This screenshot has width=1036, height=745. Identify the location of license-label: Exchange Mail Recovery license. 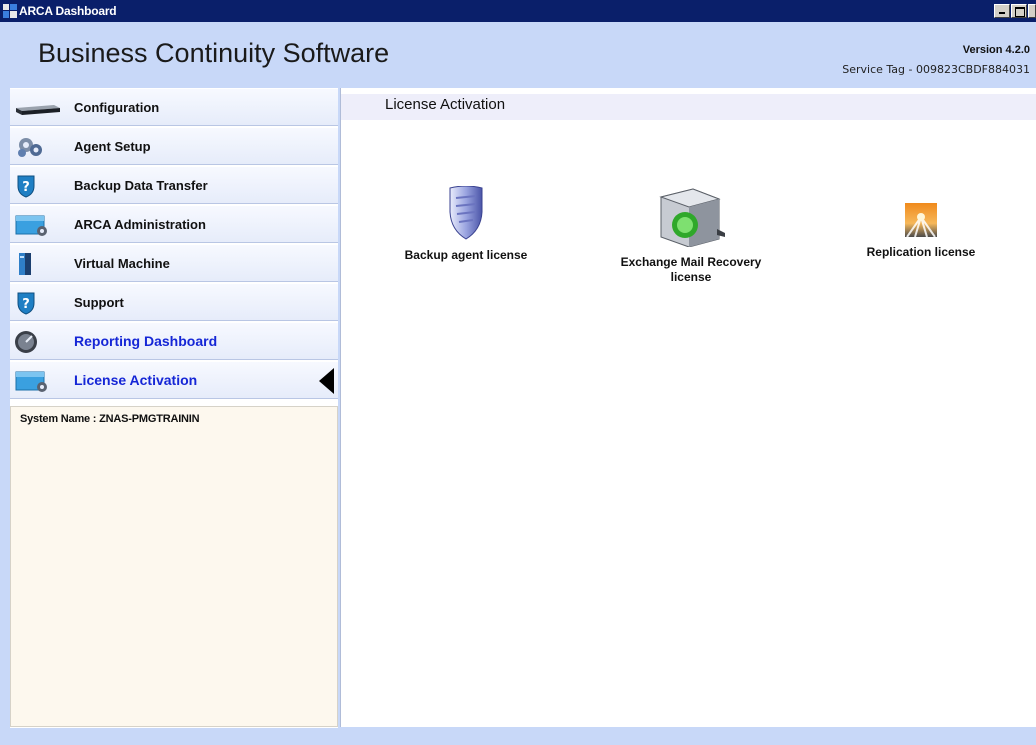
(691, 269).